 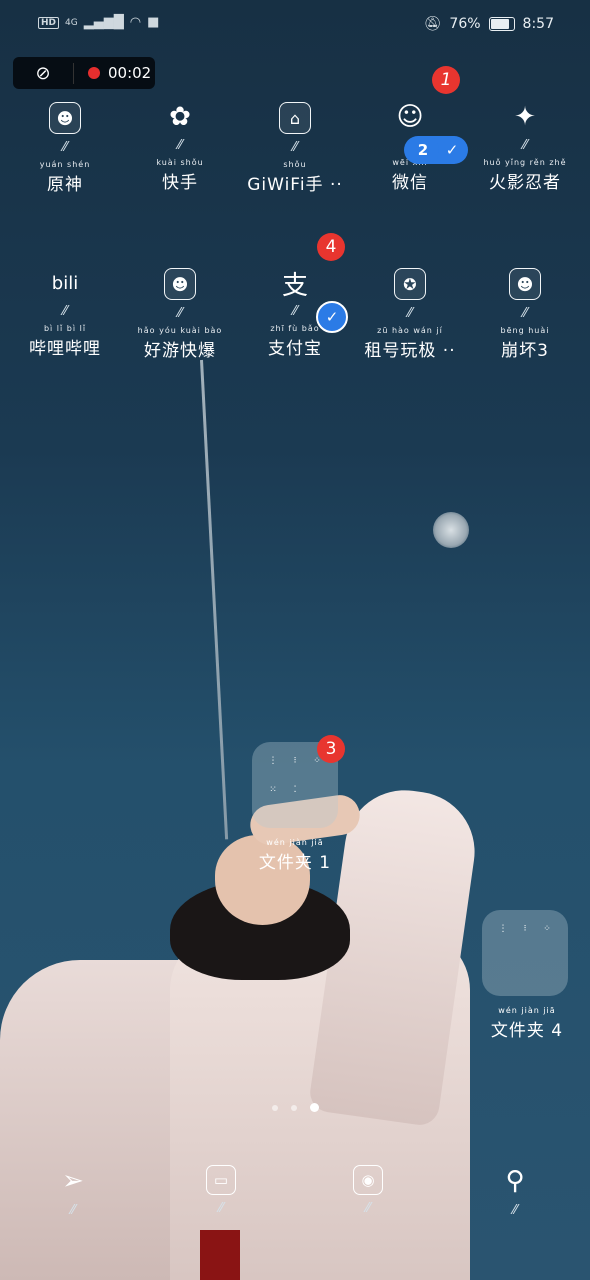 What do you see at coordinates (221, 1180) in the screenshot?
I see `subtitle-icon: ▭` at bounding box center [221, 1180].